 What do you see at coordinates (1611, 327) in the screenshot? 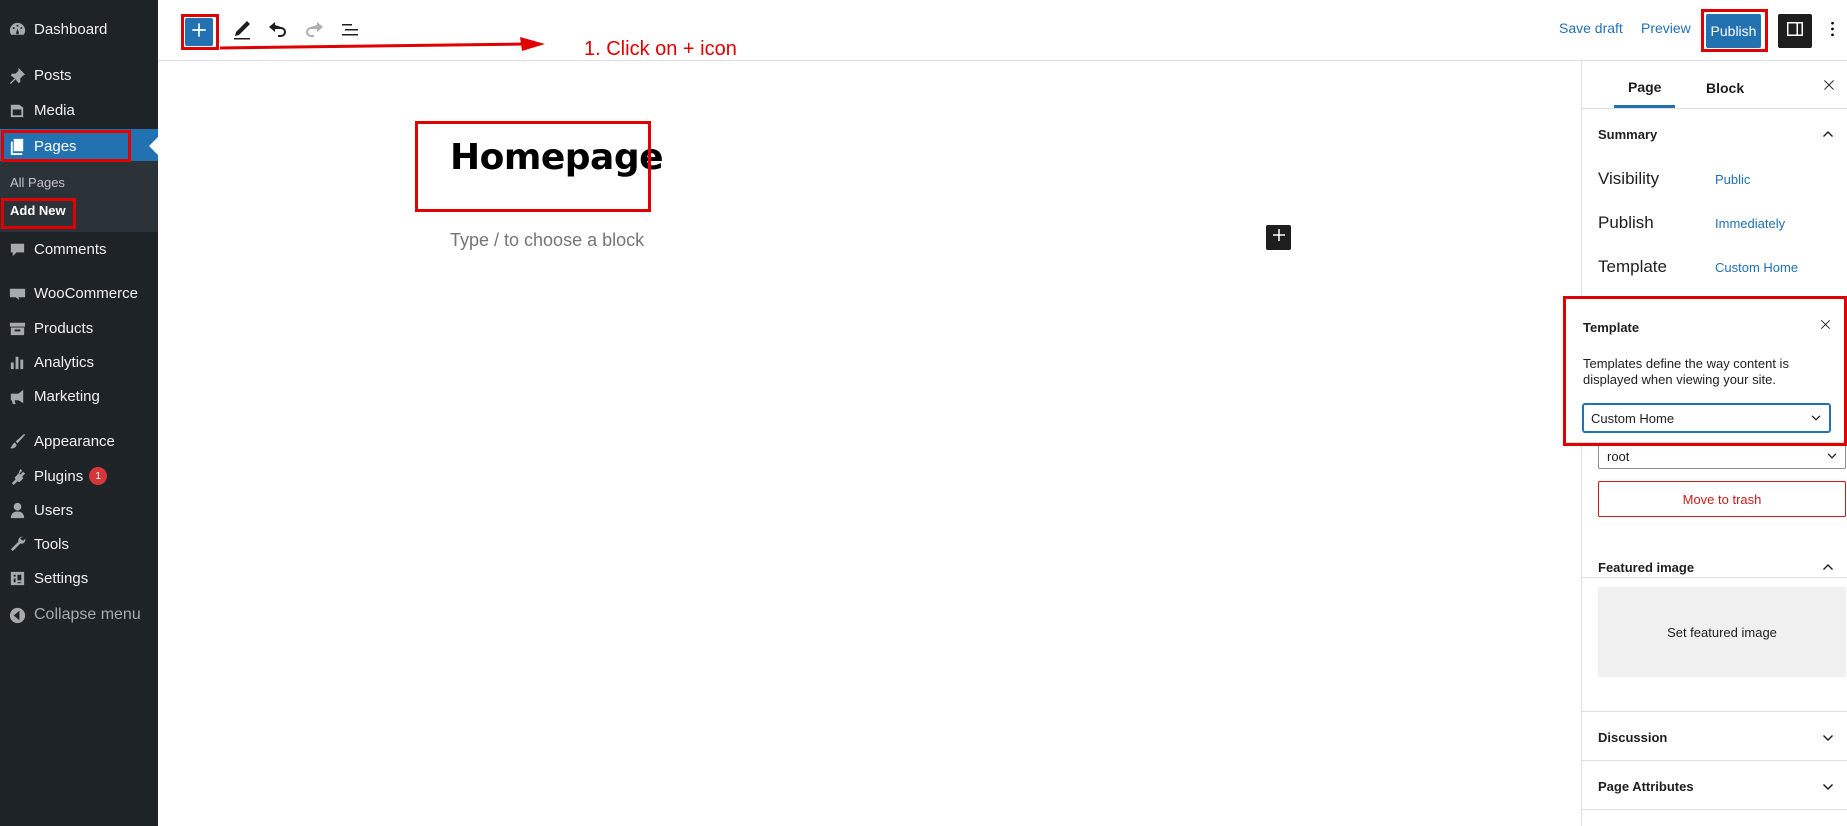
I see `template-popover-title: Template` at bounding box center [1611, 327].